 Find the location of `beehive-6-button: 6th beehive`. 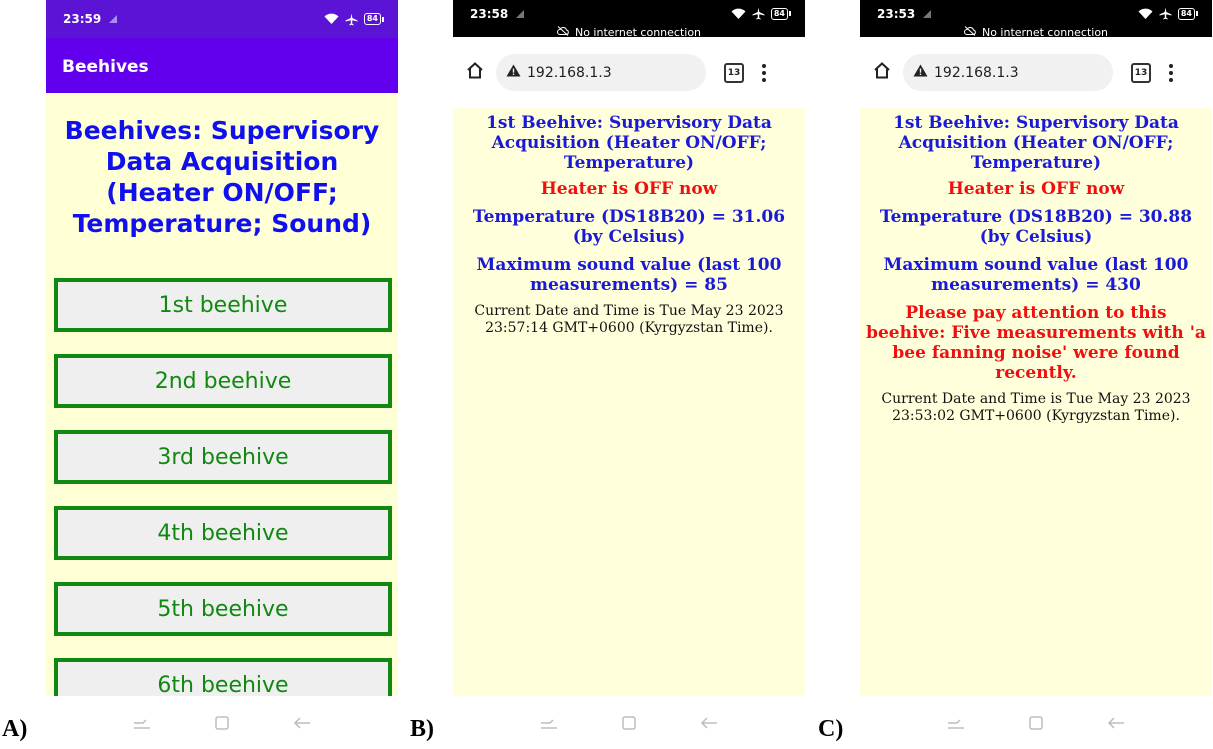

beehive-6-button: 6th beehive is located at coordinates (223, 677).